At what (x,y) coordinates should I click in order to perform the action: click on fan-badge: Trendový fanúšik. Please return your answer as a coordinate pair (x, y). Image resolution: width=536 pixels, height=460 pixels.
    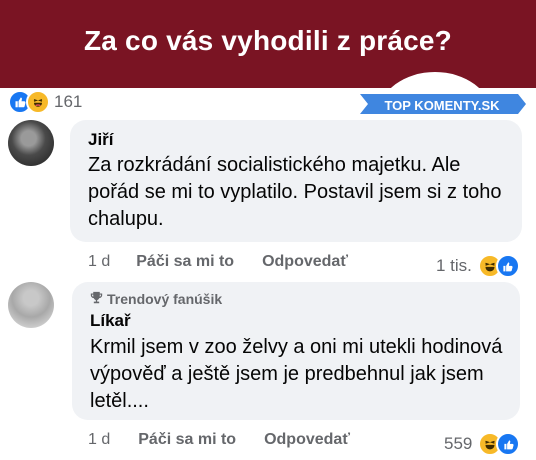
    Looking at the image, I should click on (156, 299).